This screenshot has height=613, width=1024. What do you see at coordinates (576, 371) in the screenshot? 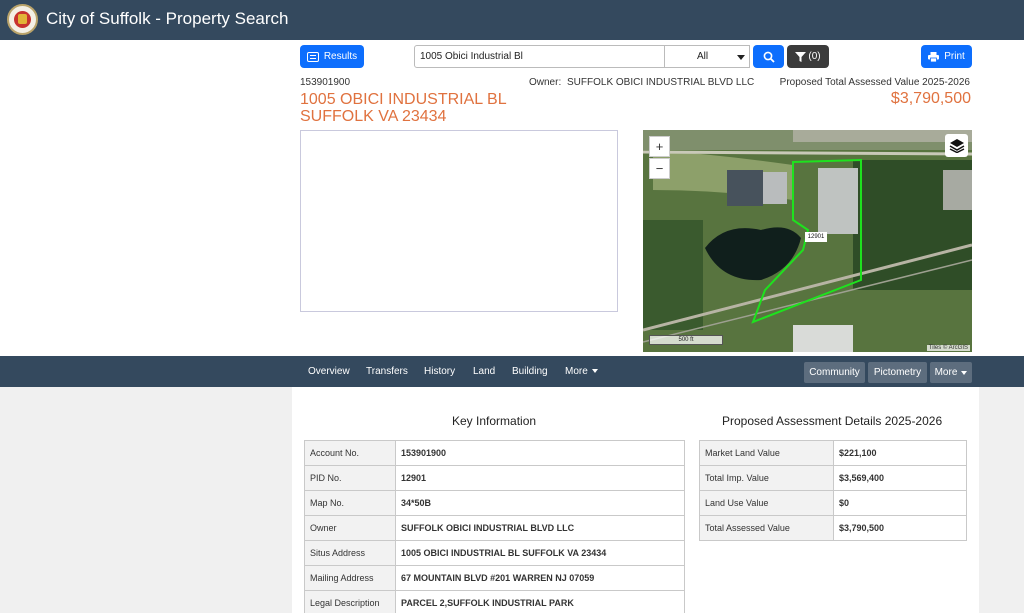
I see `tab-more-label: More` at bounding box center [576, 371].